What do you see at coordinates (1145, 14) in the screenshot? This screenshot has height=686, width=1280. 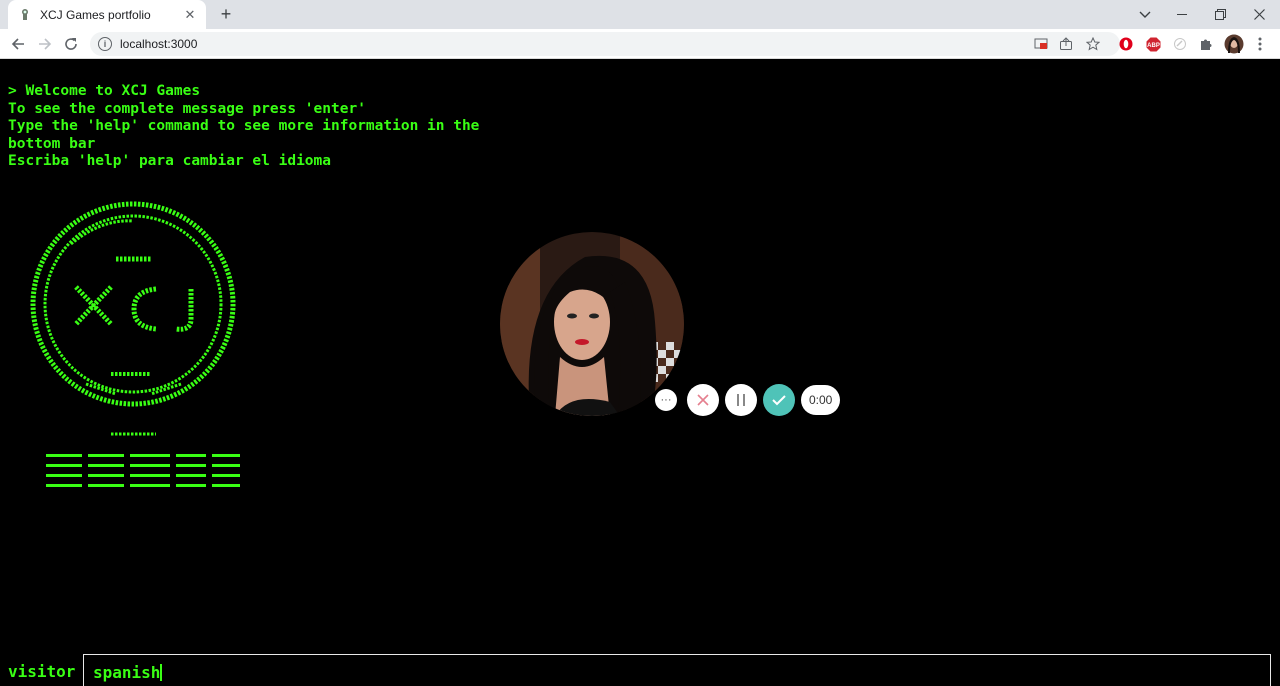 I see `tab-search-icon` at bounding box center [1145, 14].